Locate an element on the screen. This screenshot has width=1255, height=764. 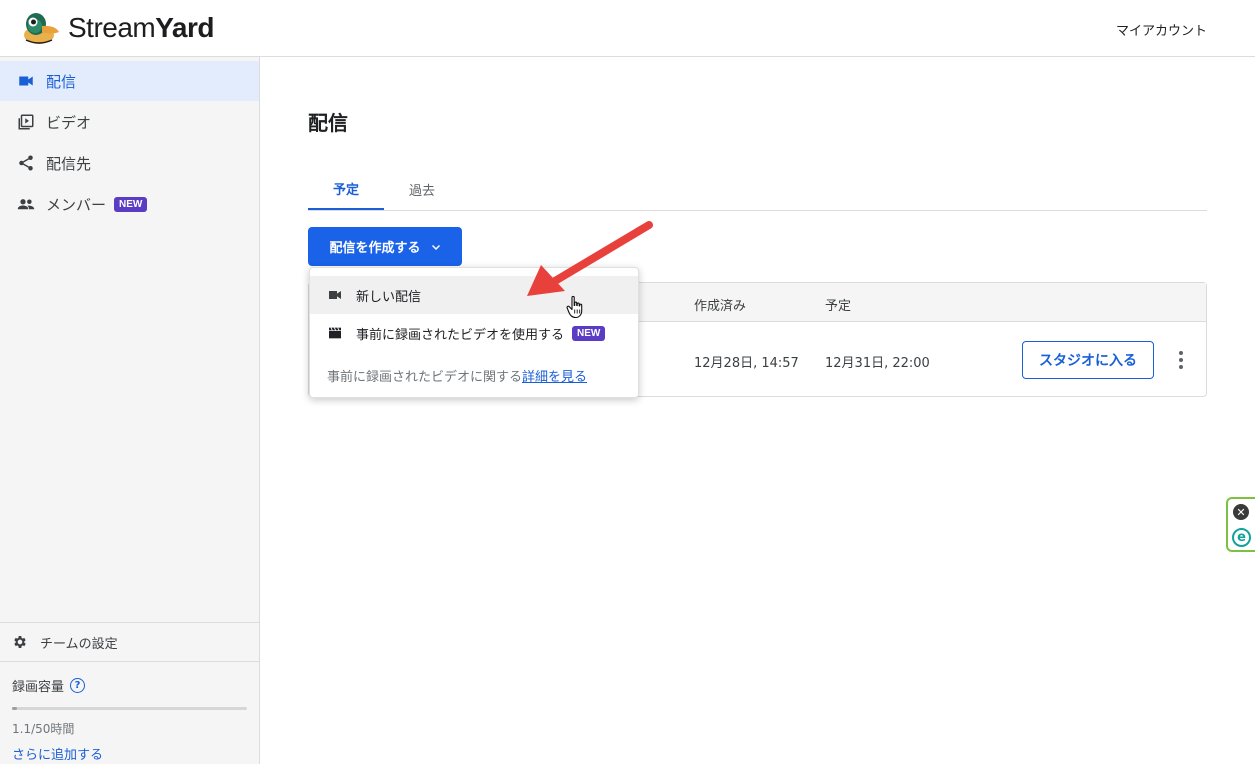
tab-past: 過去 is located at coordinates (422, 189).